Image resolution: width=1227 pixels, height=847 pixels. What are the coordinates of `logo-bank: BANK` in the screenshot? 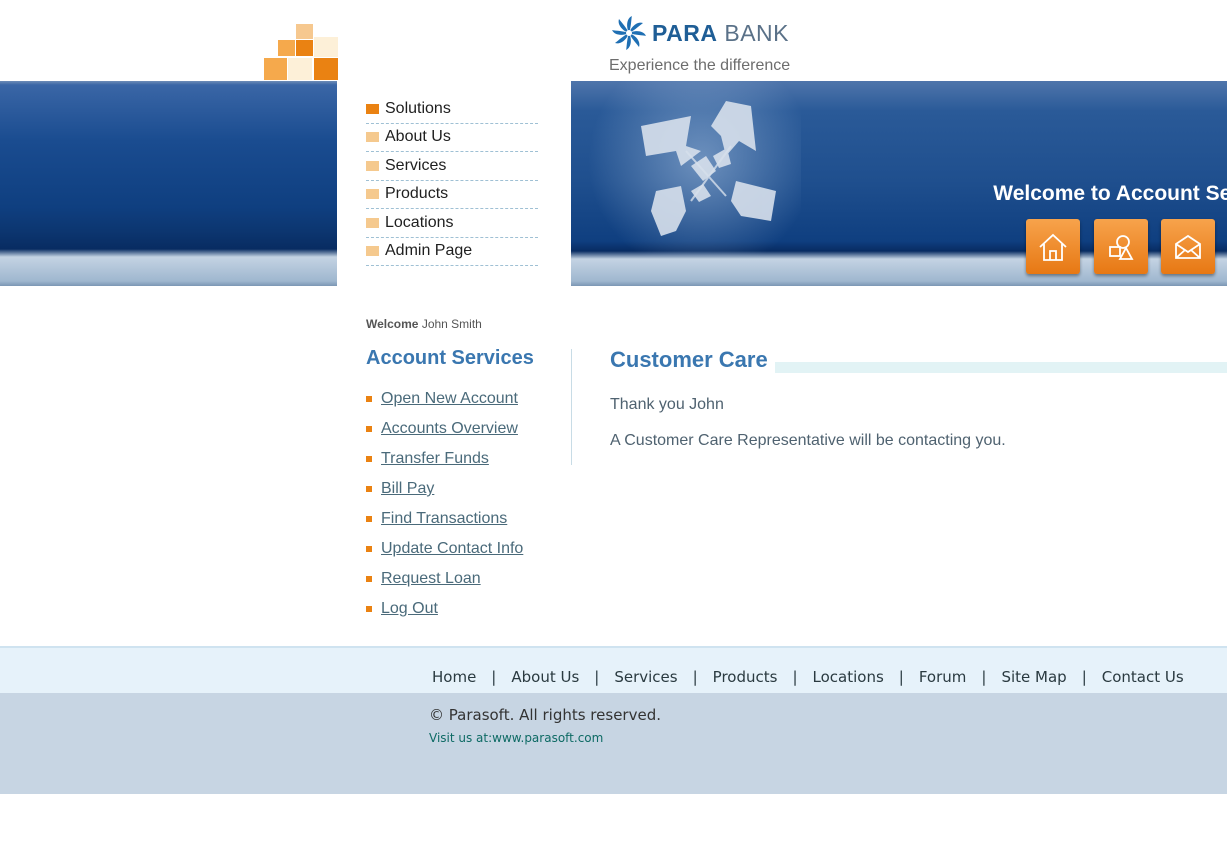 It's located at (756, 32).